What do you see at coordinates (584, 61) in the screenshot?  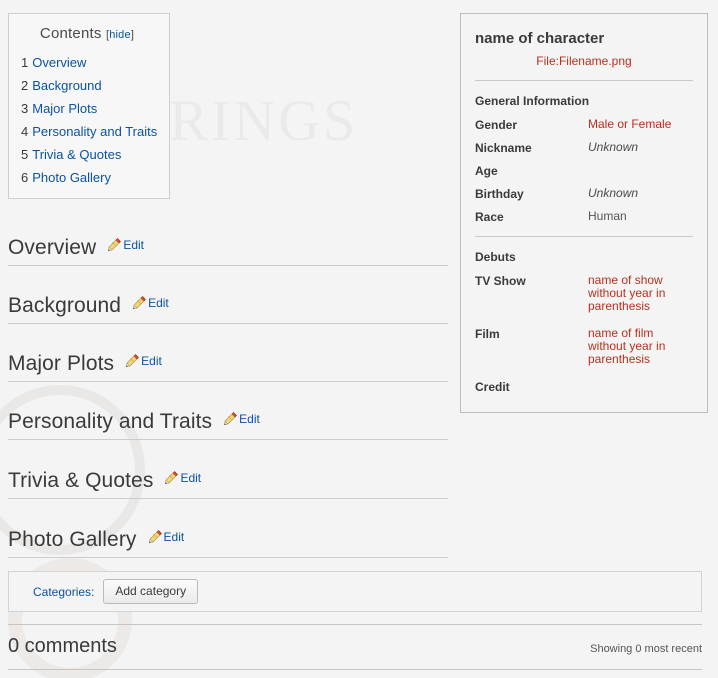 I see `infobox-image-link: File:Filename.png` at bounding box center [584, 61].